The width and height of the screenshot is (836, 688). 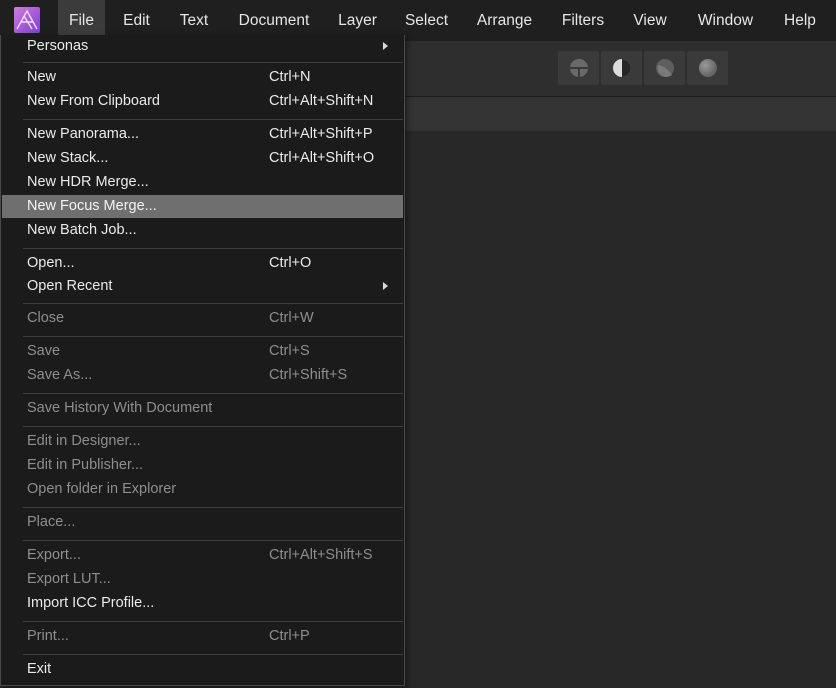 What do you see at coordinates (322, 158) in the screenshot?
I see `menu-item-shortcut: Ctrl+Alt+Shift+O` at bounding box center [322, 158].